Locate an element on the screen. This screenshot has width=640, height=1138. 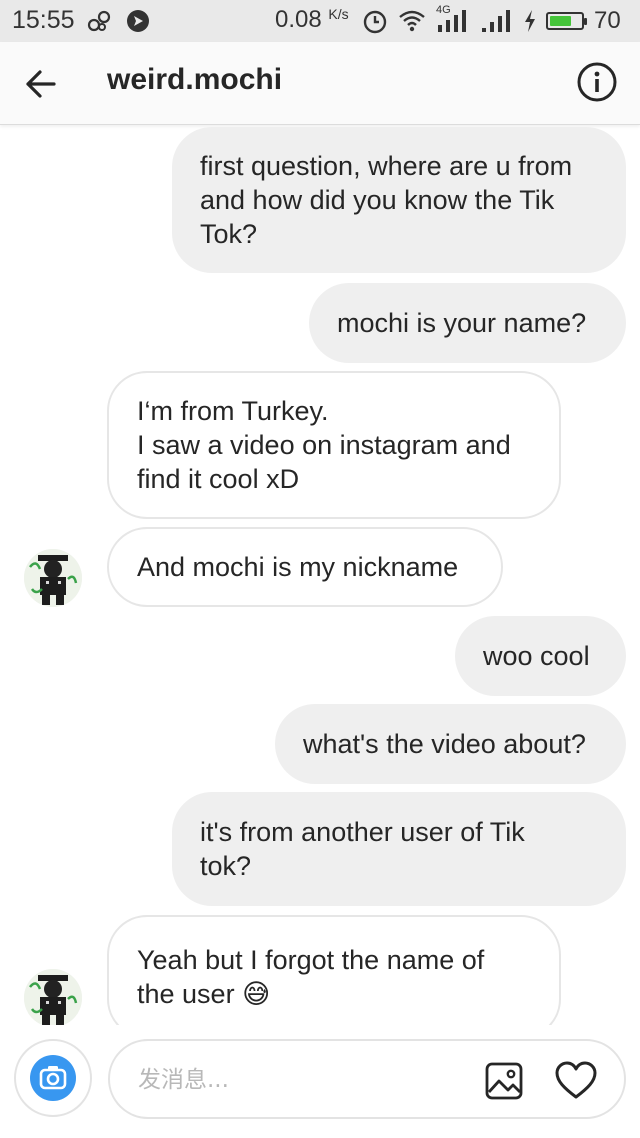
status-right-icons: 4G 70 is located at coordinates (491, 19).